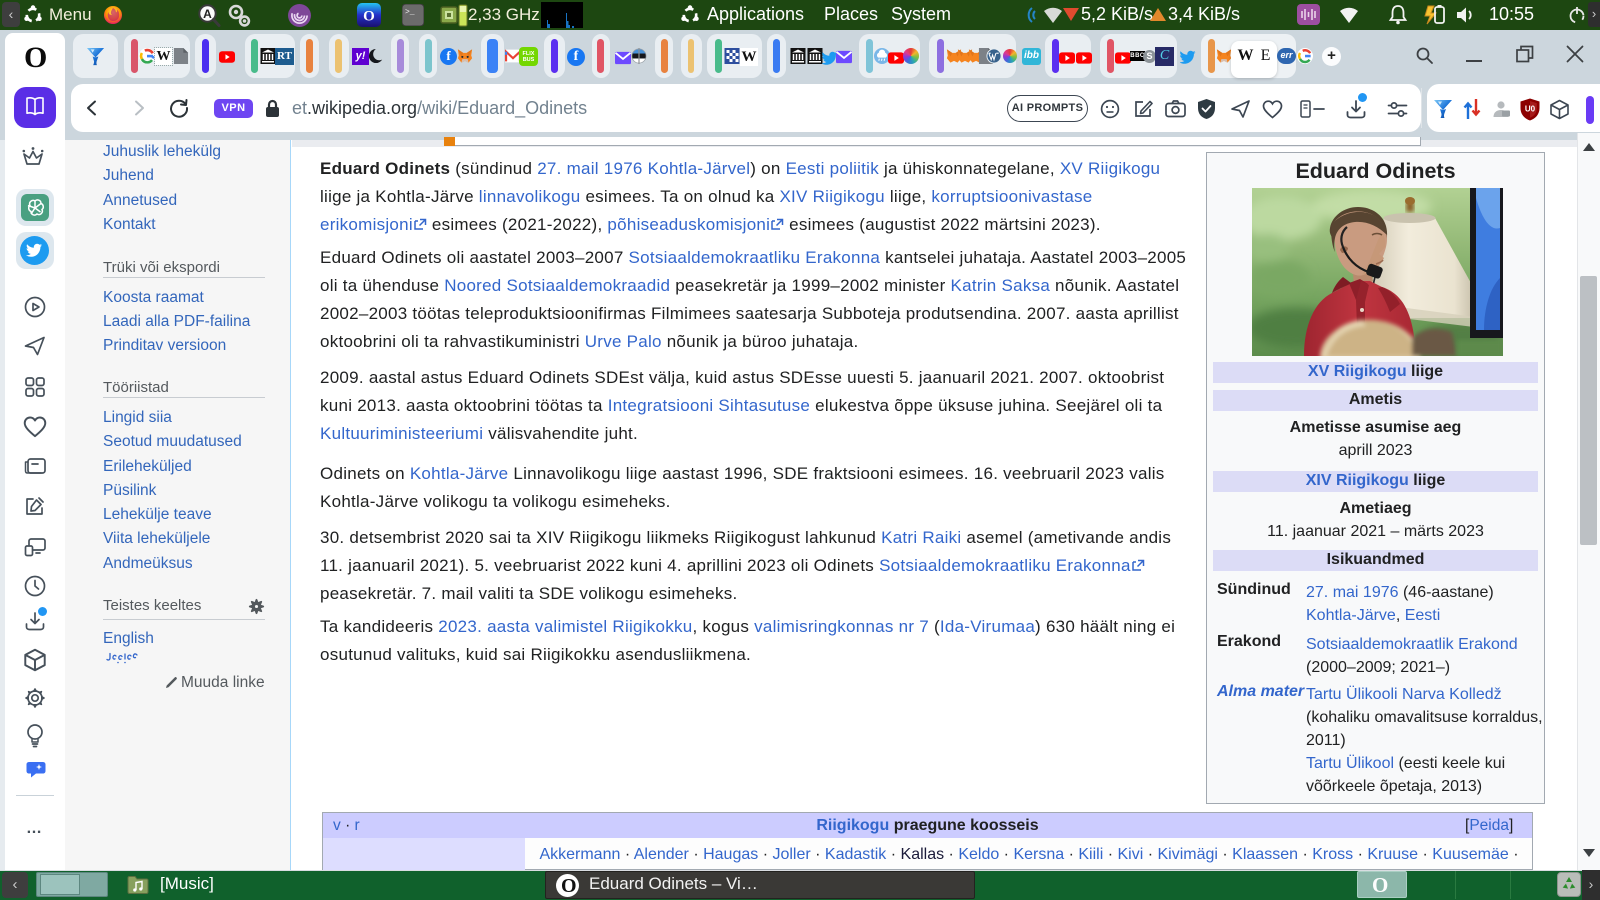 The image size is (1600, 900). I want to click on svg-text: O, so click(369, 17).